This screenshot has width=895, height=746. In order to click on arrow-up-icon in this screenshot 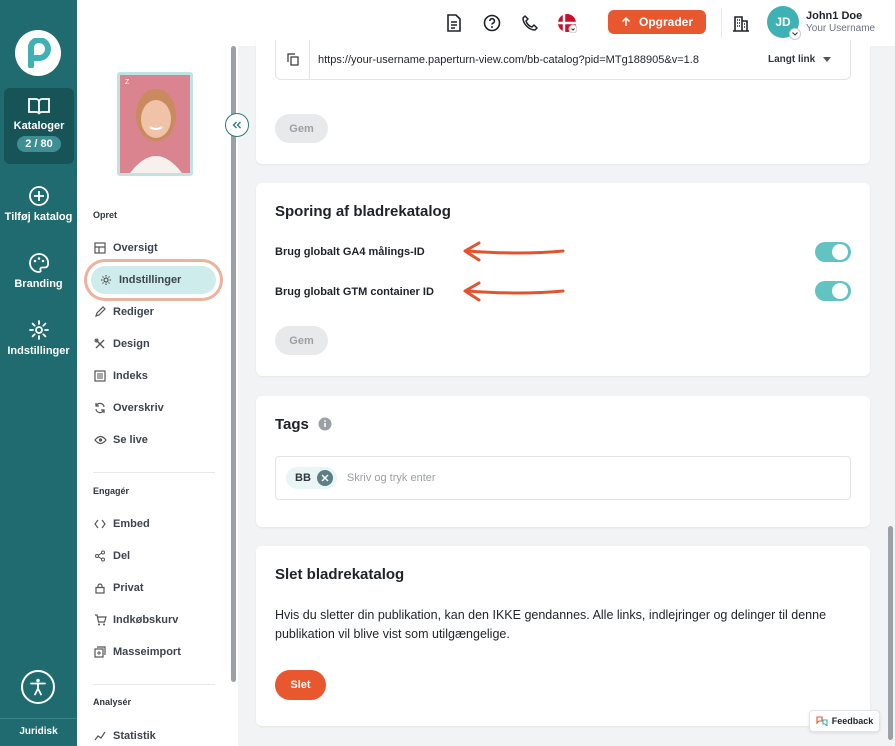, I will do `click(626, 21)`.